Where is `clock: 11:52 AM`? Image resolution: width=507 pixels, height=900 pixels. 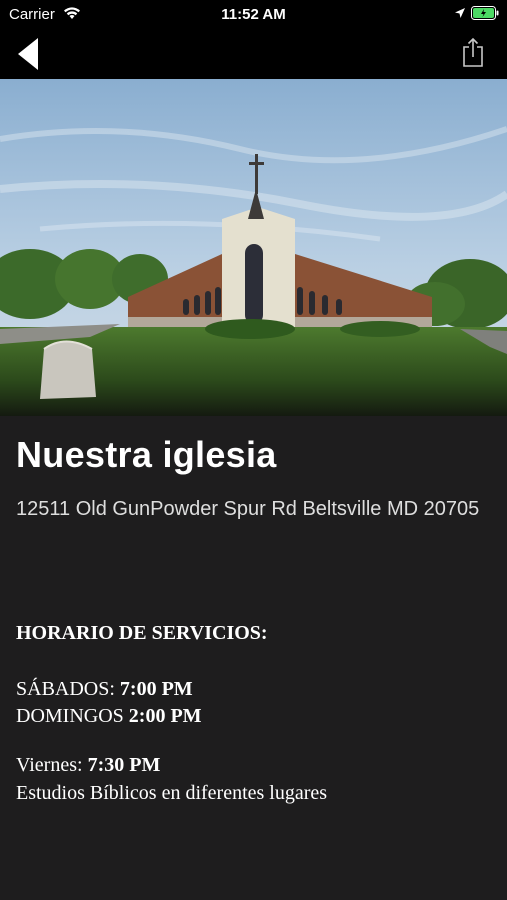
clock: 11:52 AM is located at coordinates (253, 14).